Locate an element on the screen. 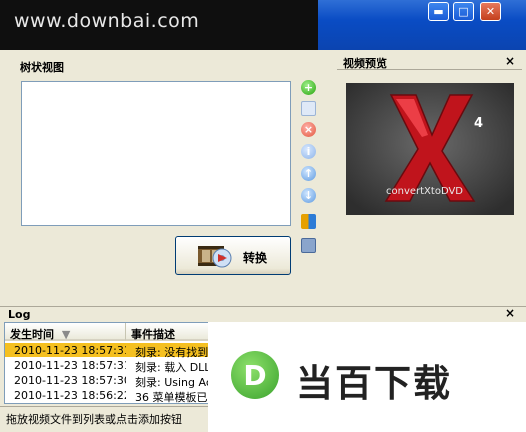 The image size is (526, 432). edit-icon is located at coordinates (308, 108).